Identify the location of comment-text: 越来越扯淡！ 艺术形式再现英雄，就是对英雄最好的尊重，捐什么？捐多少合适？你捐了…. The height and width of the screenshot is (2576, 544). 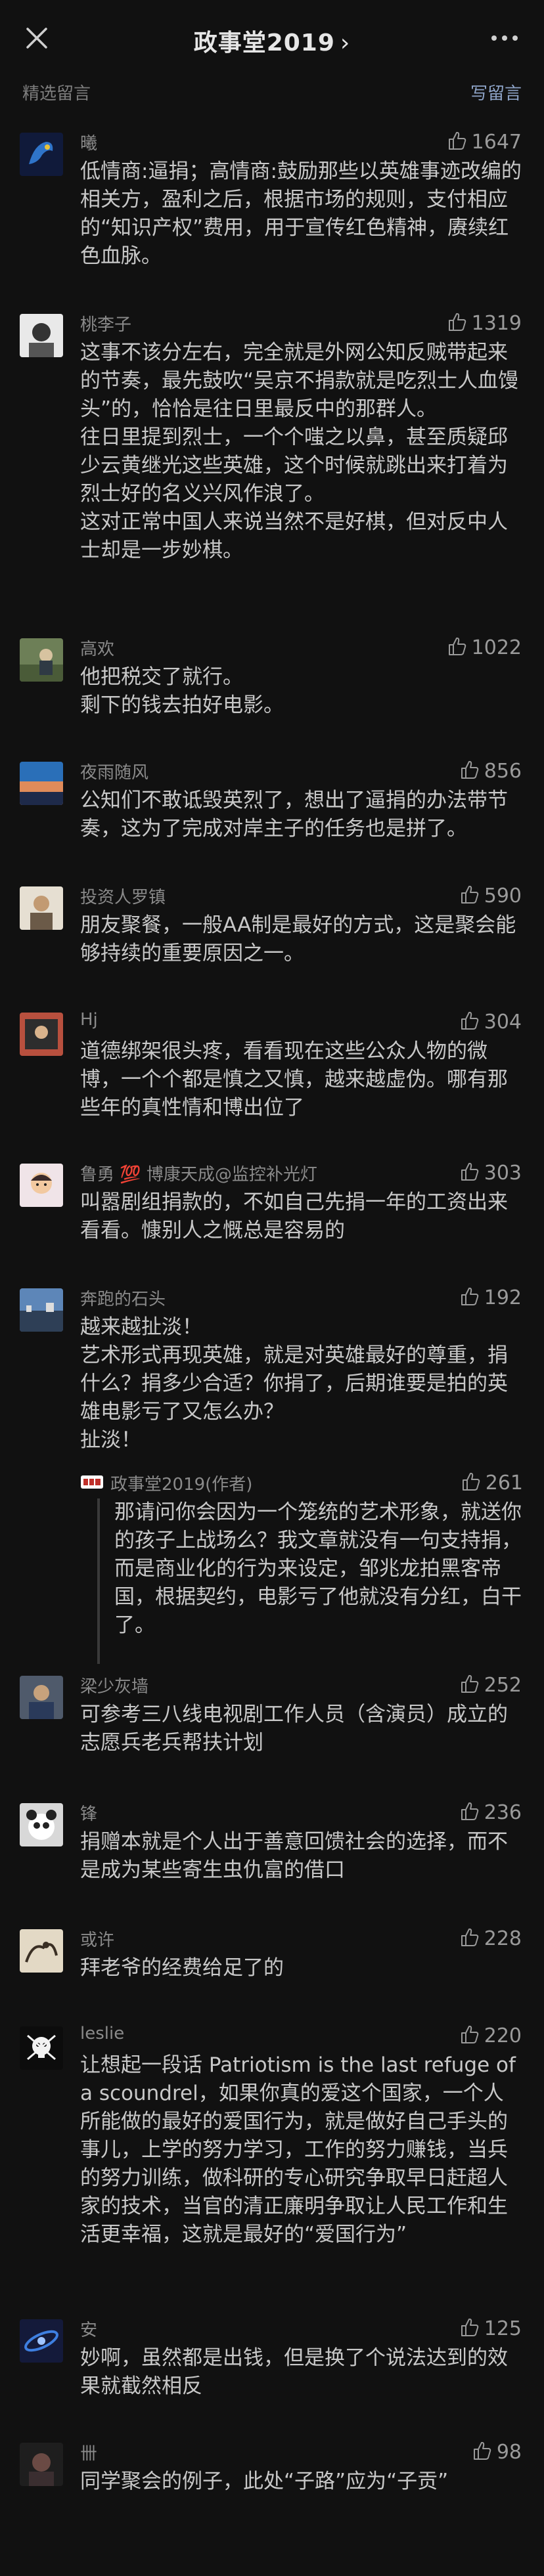
(294, 1384).